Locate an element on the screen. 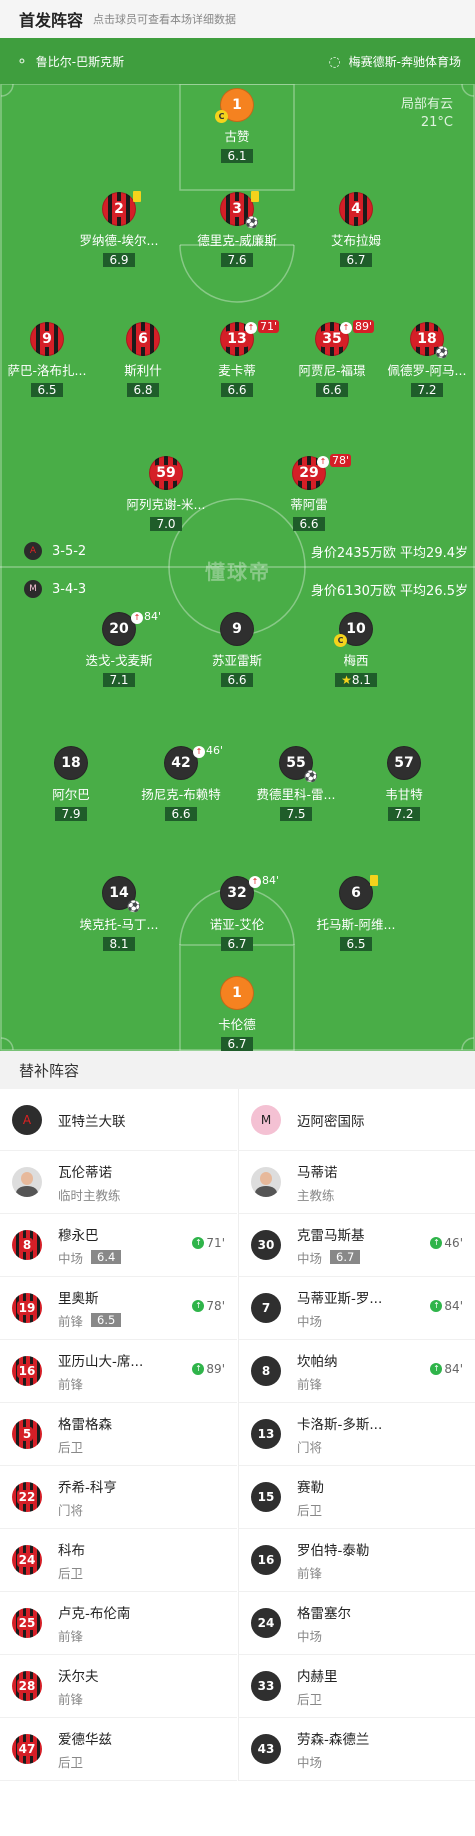 The height and width of the screenshot is (1836, 475). home-player-4: 4 艾布拉姆 6.7 is located at coordinates (356, 230).